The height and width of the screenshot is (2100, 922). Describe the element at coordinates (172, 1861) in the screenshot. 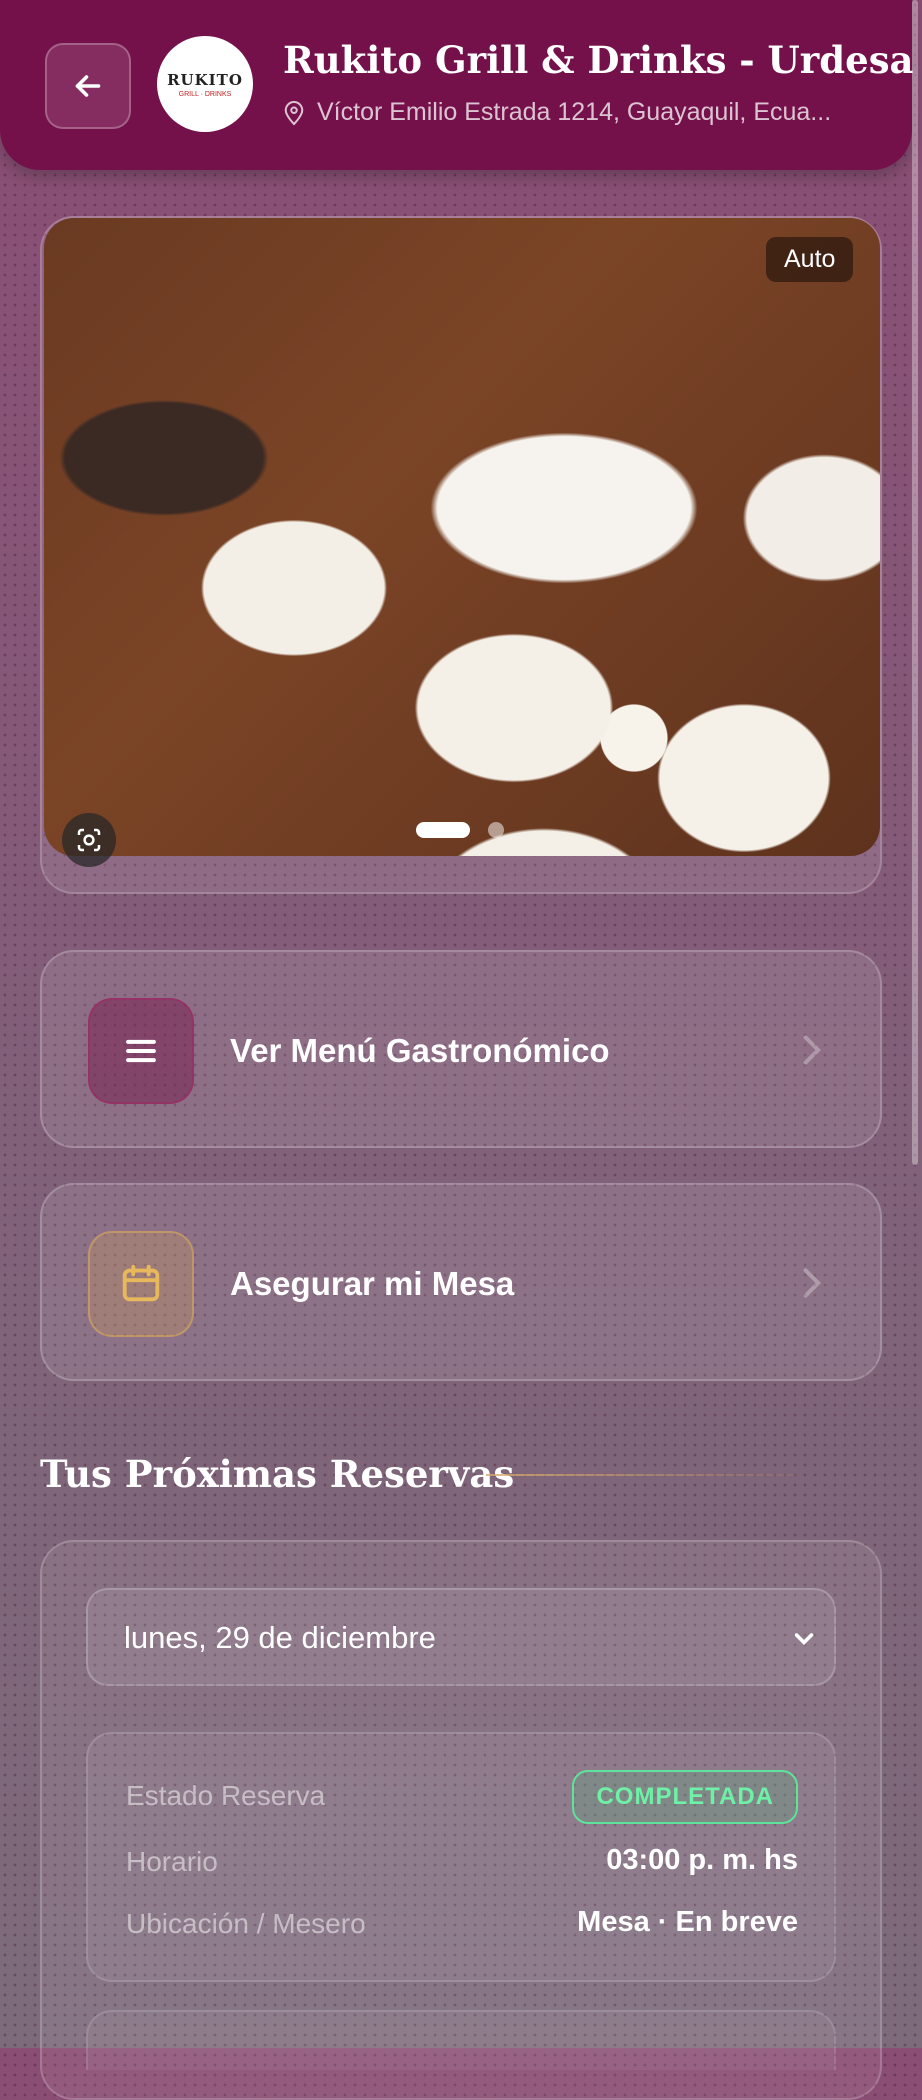

I see `time-label: Horario` at that location.